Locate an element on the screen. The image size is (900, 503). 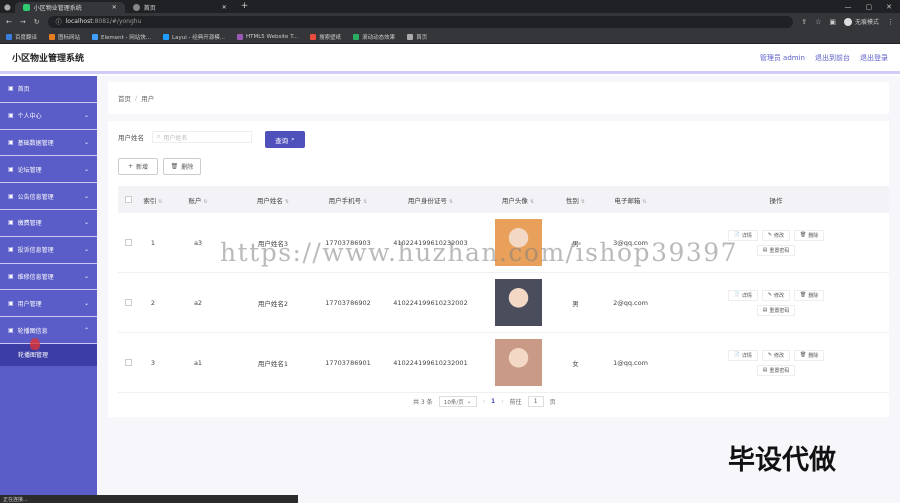
column-header: 电子邮箱 ⇅ is located at coordinates (630, 200).